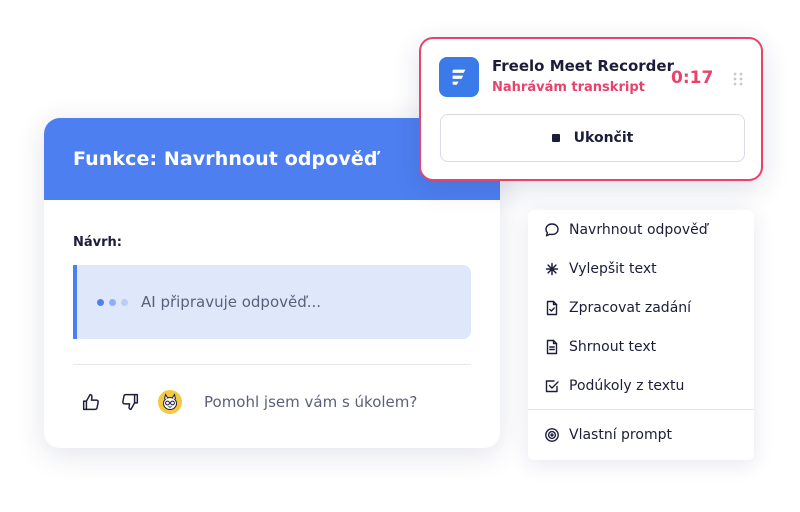 Image resolution: width=800 pixels, height=512 pixels. Describe the element at coordinates (583, 66) in the screenshot. I see `recorder-app-name: Freelo Meet Recorder` at that location.